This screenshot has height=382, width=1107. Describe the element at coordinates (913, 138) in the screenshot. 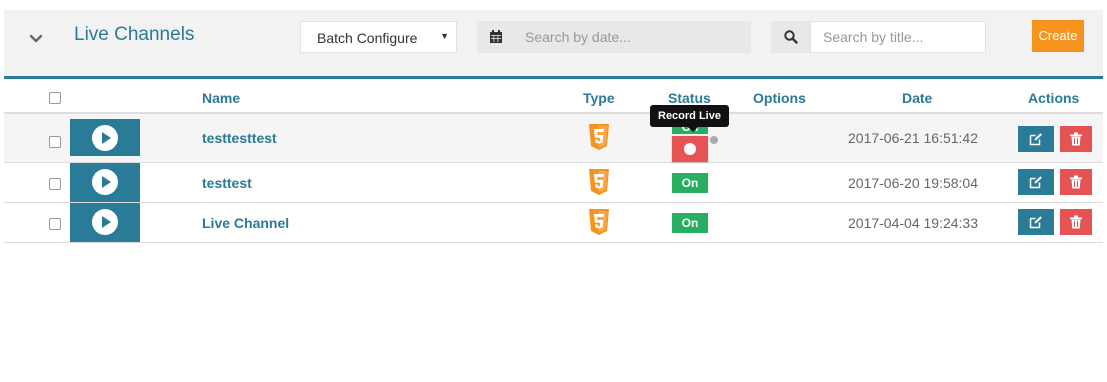

I see `row-date: 2017-06-21 16:51:42` at that location.